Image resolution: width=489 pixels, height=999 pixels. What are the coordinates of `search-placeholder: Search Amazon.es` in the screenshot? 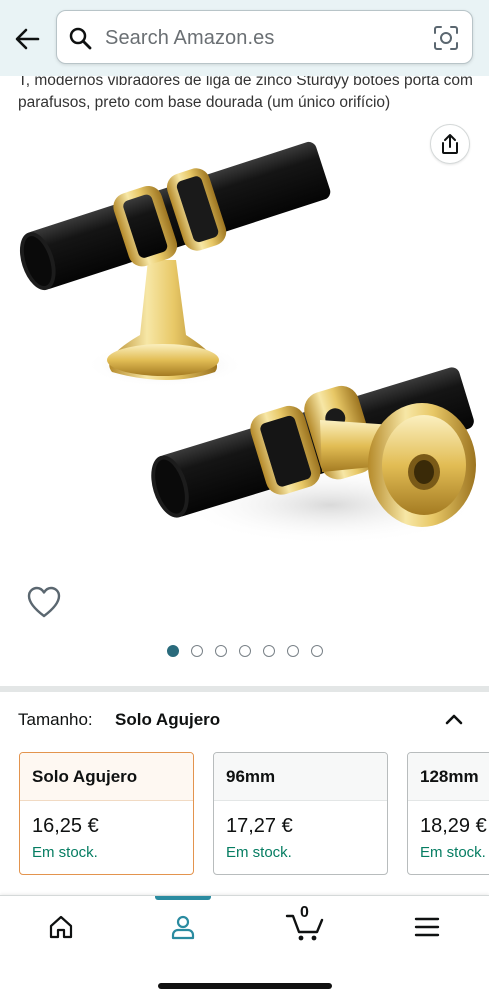 It's located at (190, 38).